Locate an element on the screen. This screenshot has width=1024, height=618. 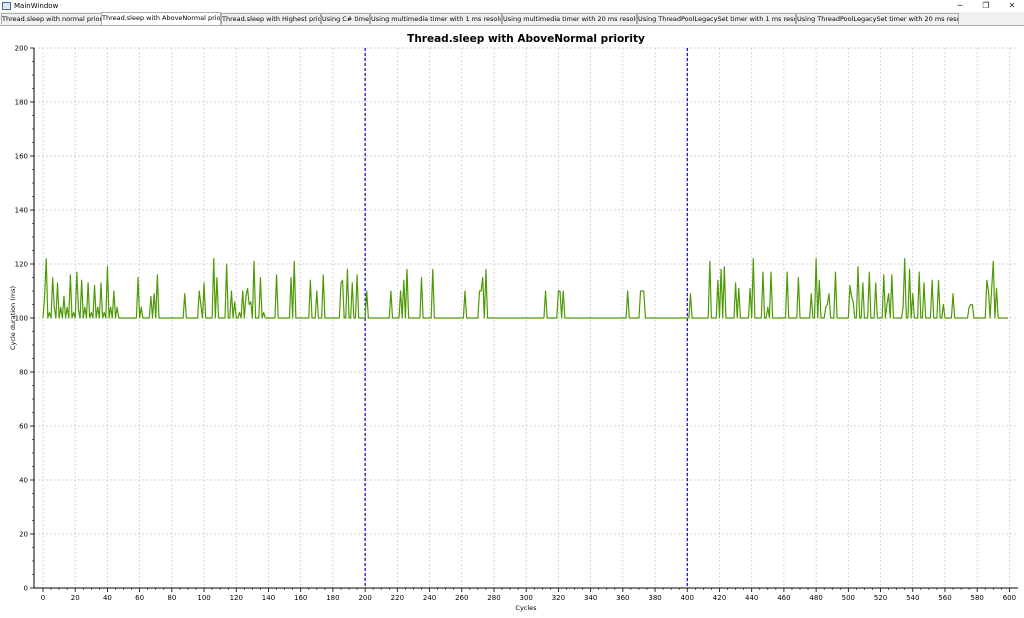
tab-thread-sleep-abovenormal: Thread.sleep with AboveNormal priority is located at coordinates (161, 18).